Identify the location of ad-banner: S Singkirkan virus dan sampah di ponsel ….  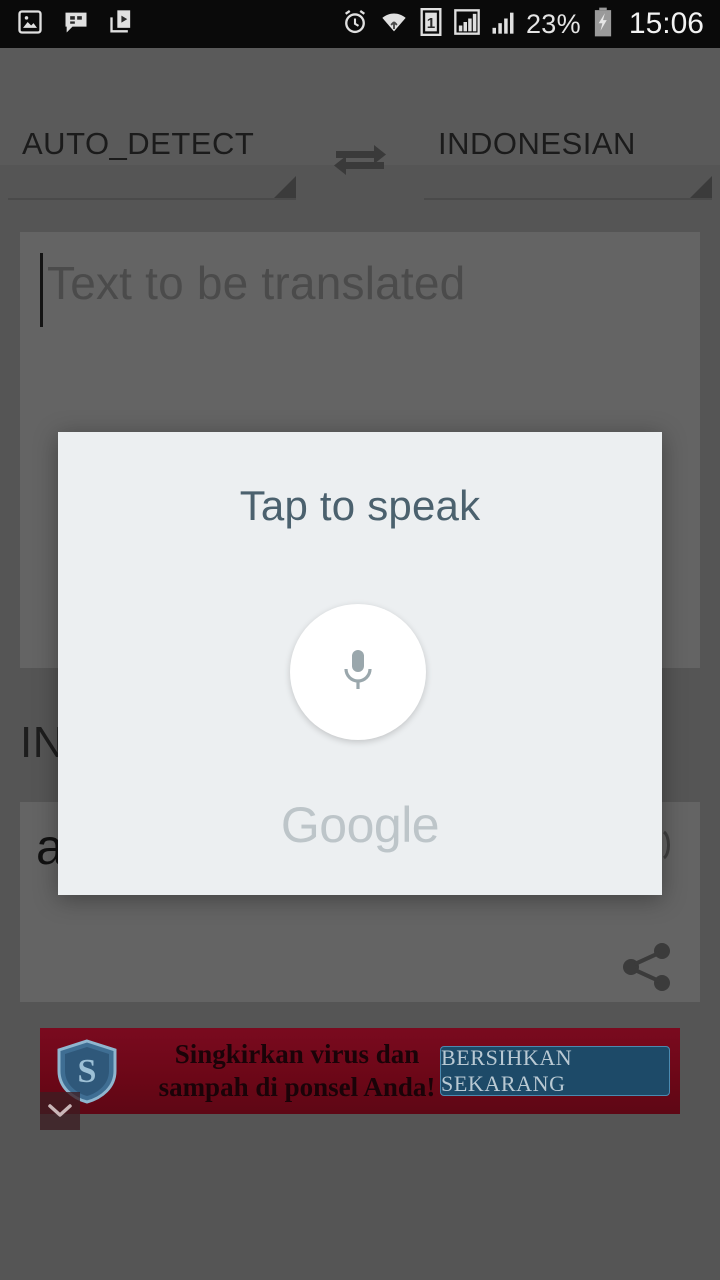
(360, 1071).